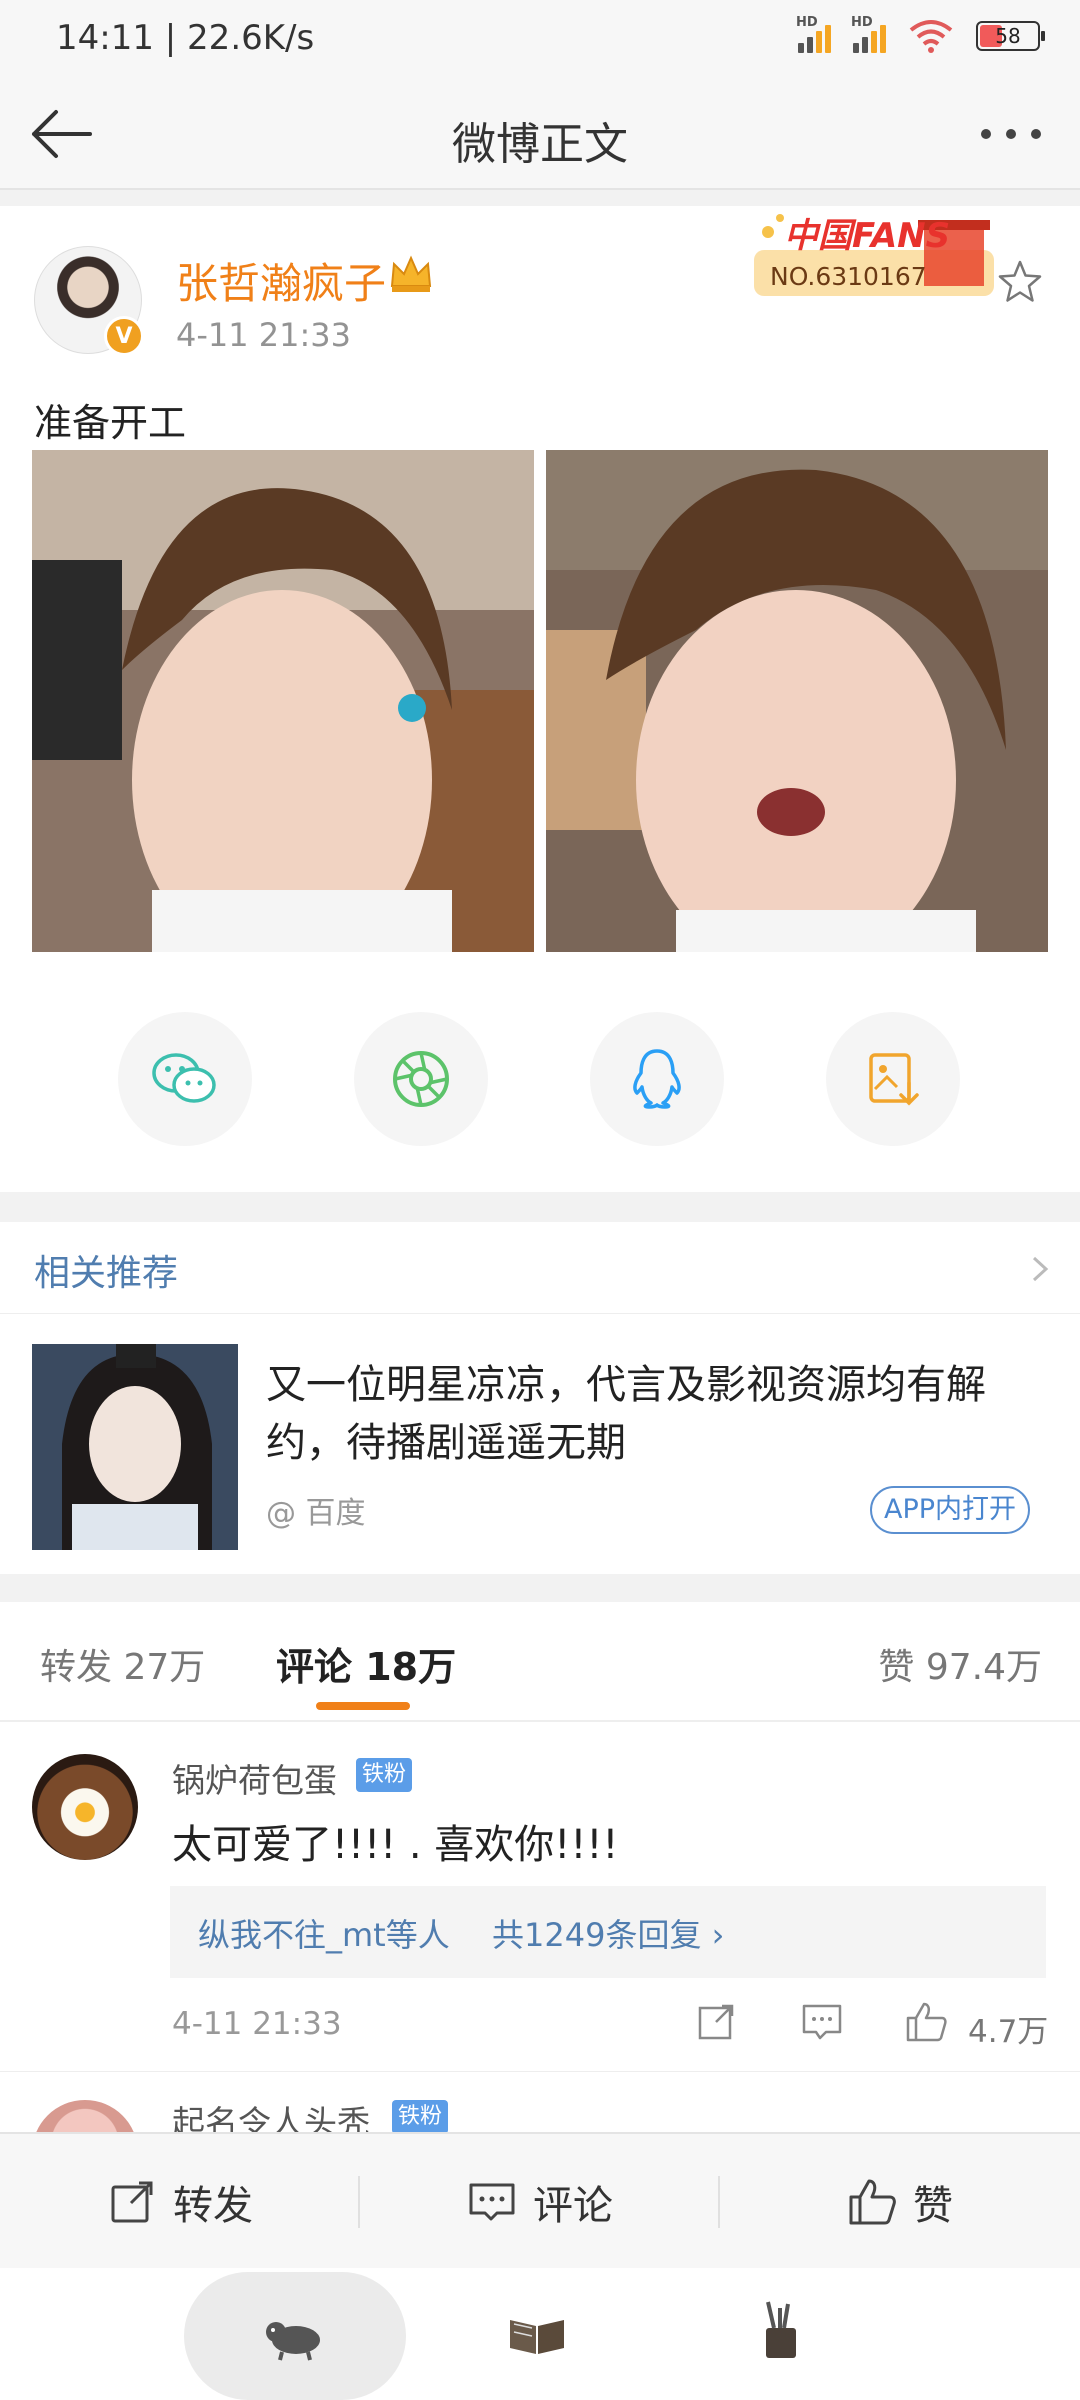 This screenshot has width=1080, height=2400. I want to click on tab-comments: 评论 18万, so click(366, 1663).